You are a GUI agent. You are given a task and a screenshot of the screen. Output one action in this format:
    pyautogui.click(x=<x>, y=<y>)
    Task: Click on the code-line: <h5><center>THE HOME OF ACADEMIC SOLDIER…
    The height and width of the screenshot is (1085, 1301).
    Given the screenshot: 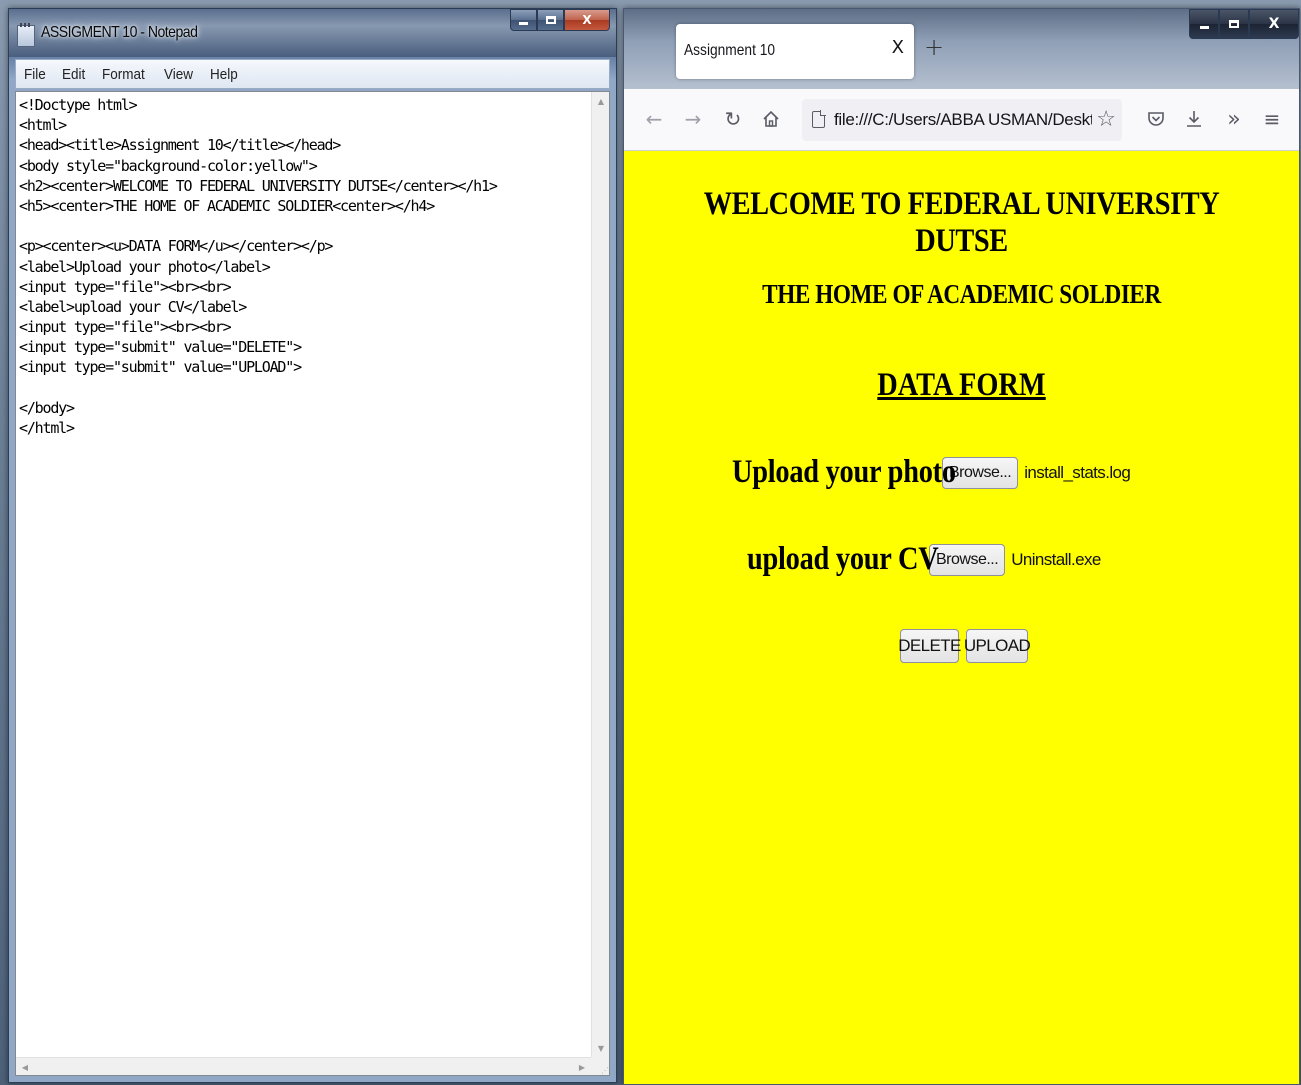 What is the action you would take?
    pyautogui.click(x=227, y=205)
    